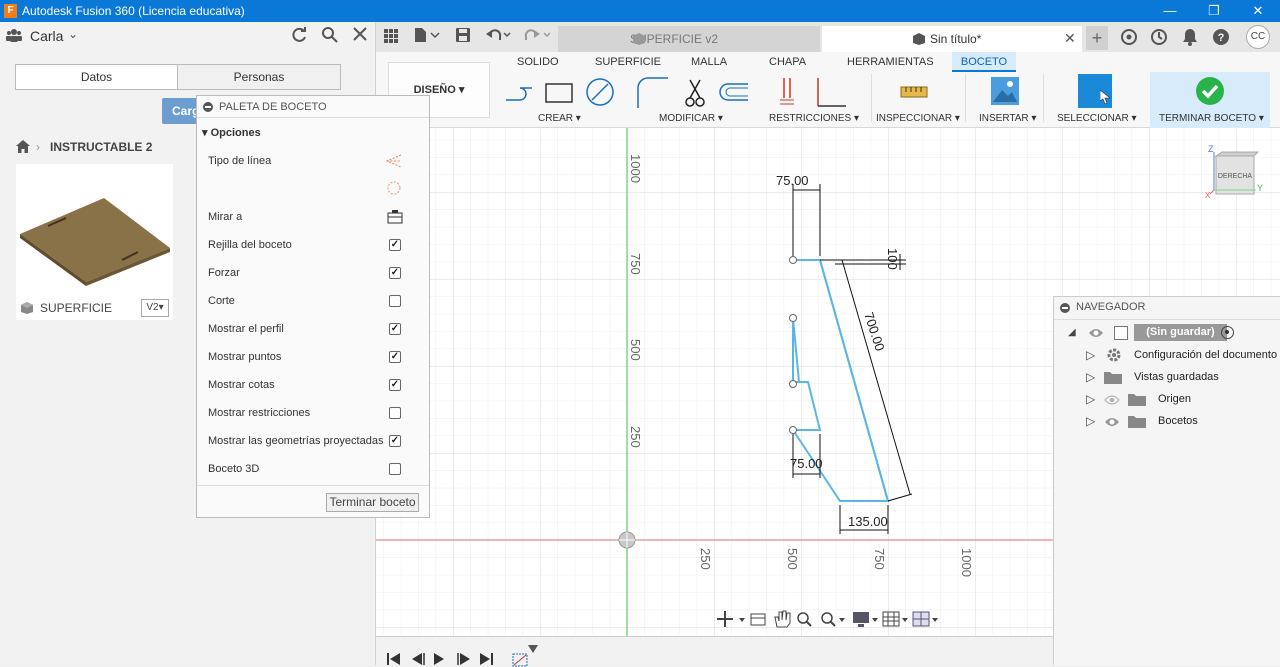 This screenshot has height=667, width=1280. I want to click on root-component: (Sin guardar), so click(1180, 332).